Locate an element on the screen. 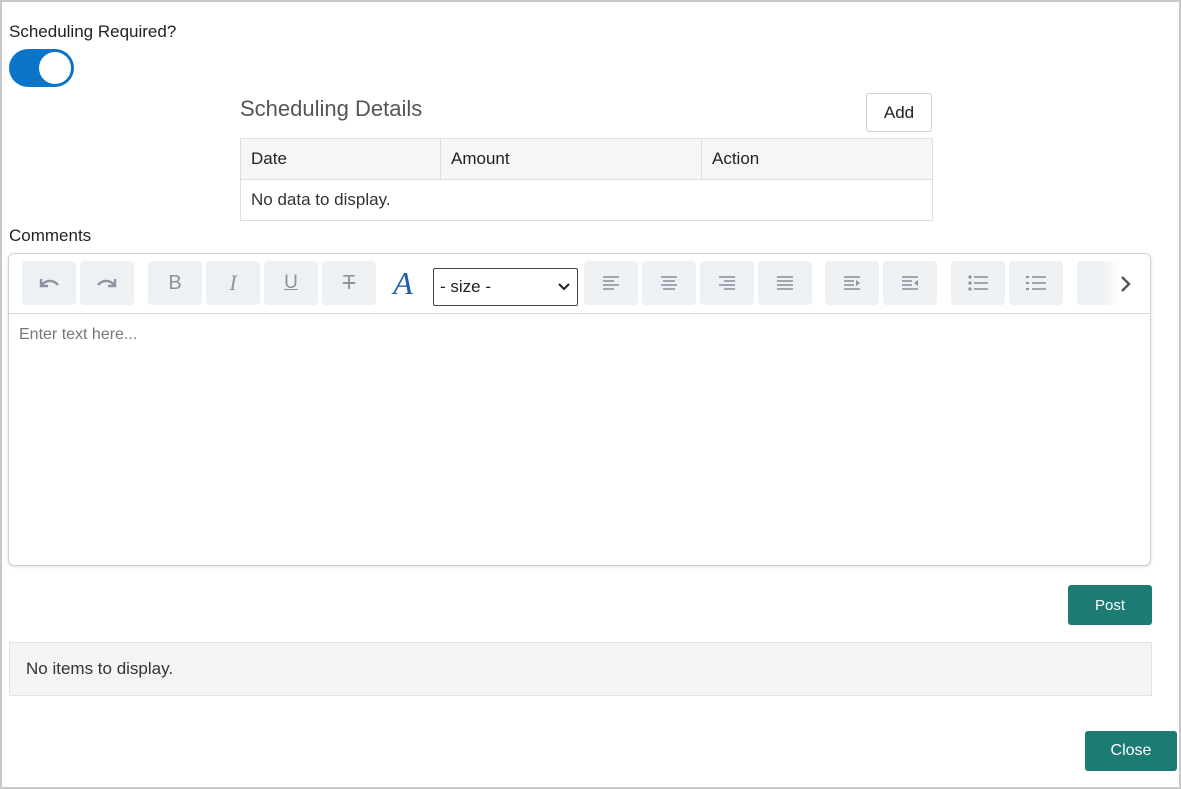 The height and width of the screenshot is (789, 1181). outdent-icon is located at coordinates (910, 283).